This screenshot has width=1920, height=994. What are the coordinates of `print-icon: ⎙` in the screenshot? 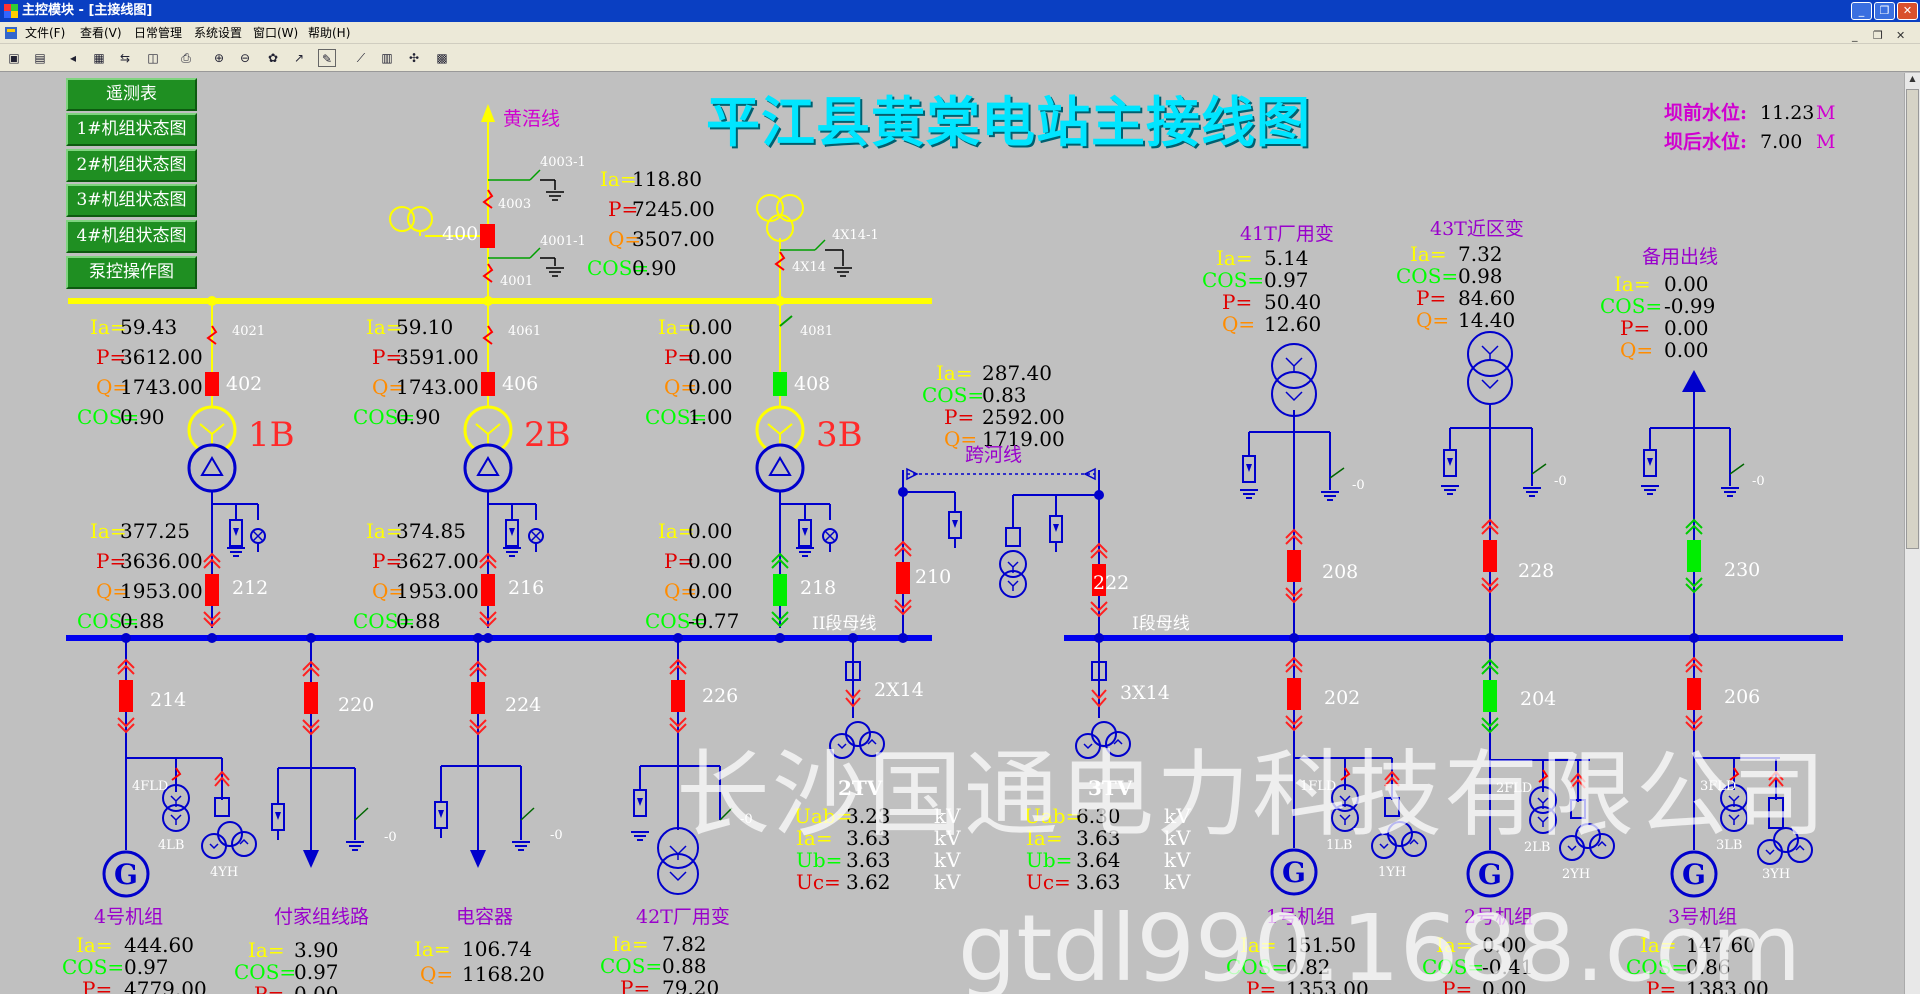 It's located at (186, 58).